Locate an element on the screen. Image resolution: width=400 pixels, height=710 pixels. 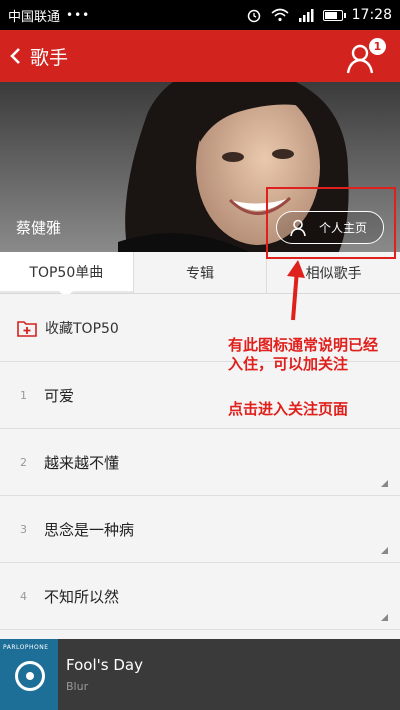
folder-add-icon is located at coordinates (27, 328).